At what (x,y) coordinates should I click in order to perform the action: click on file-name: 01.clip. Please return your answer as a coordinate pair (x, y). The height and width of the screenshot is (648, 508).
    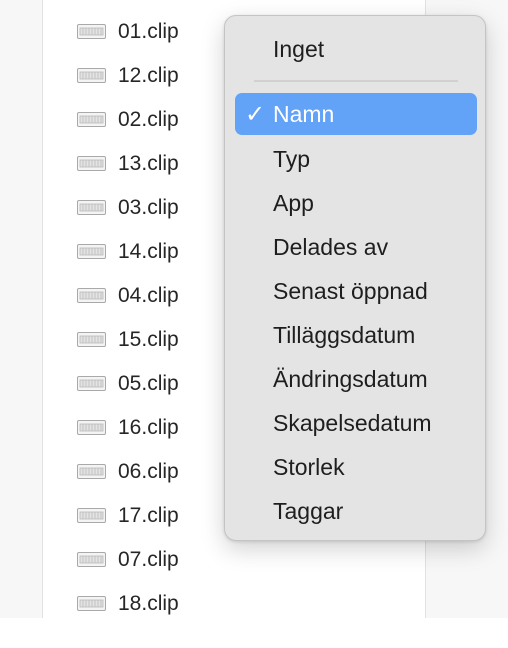
    Looking at the image, I should click on (148, 31).